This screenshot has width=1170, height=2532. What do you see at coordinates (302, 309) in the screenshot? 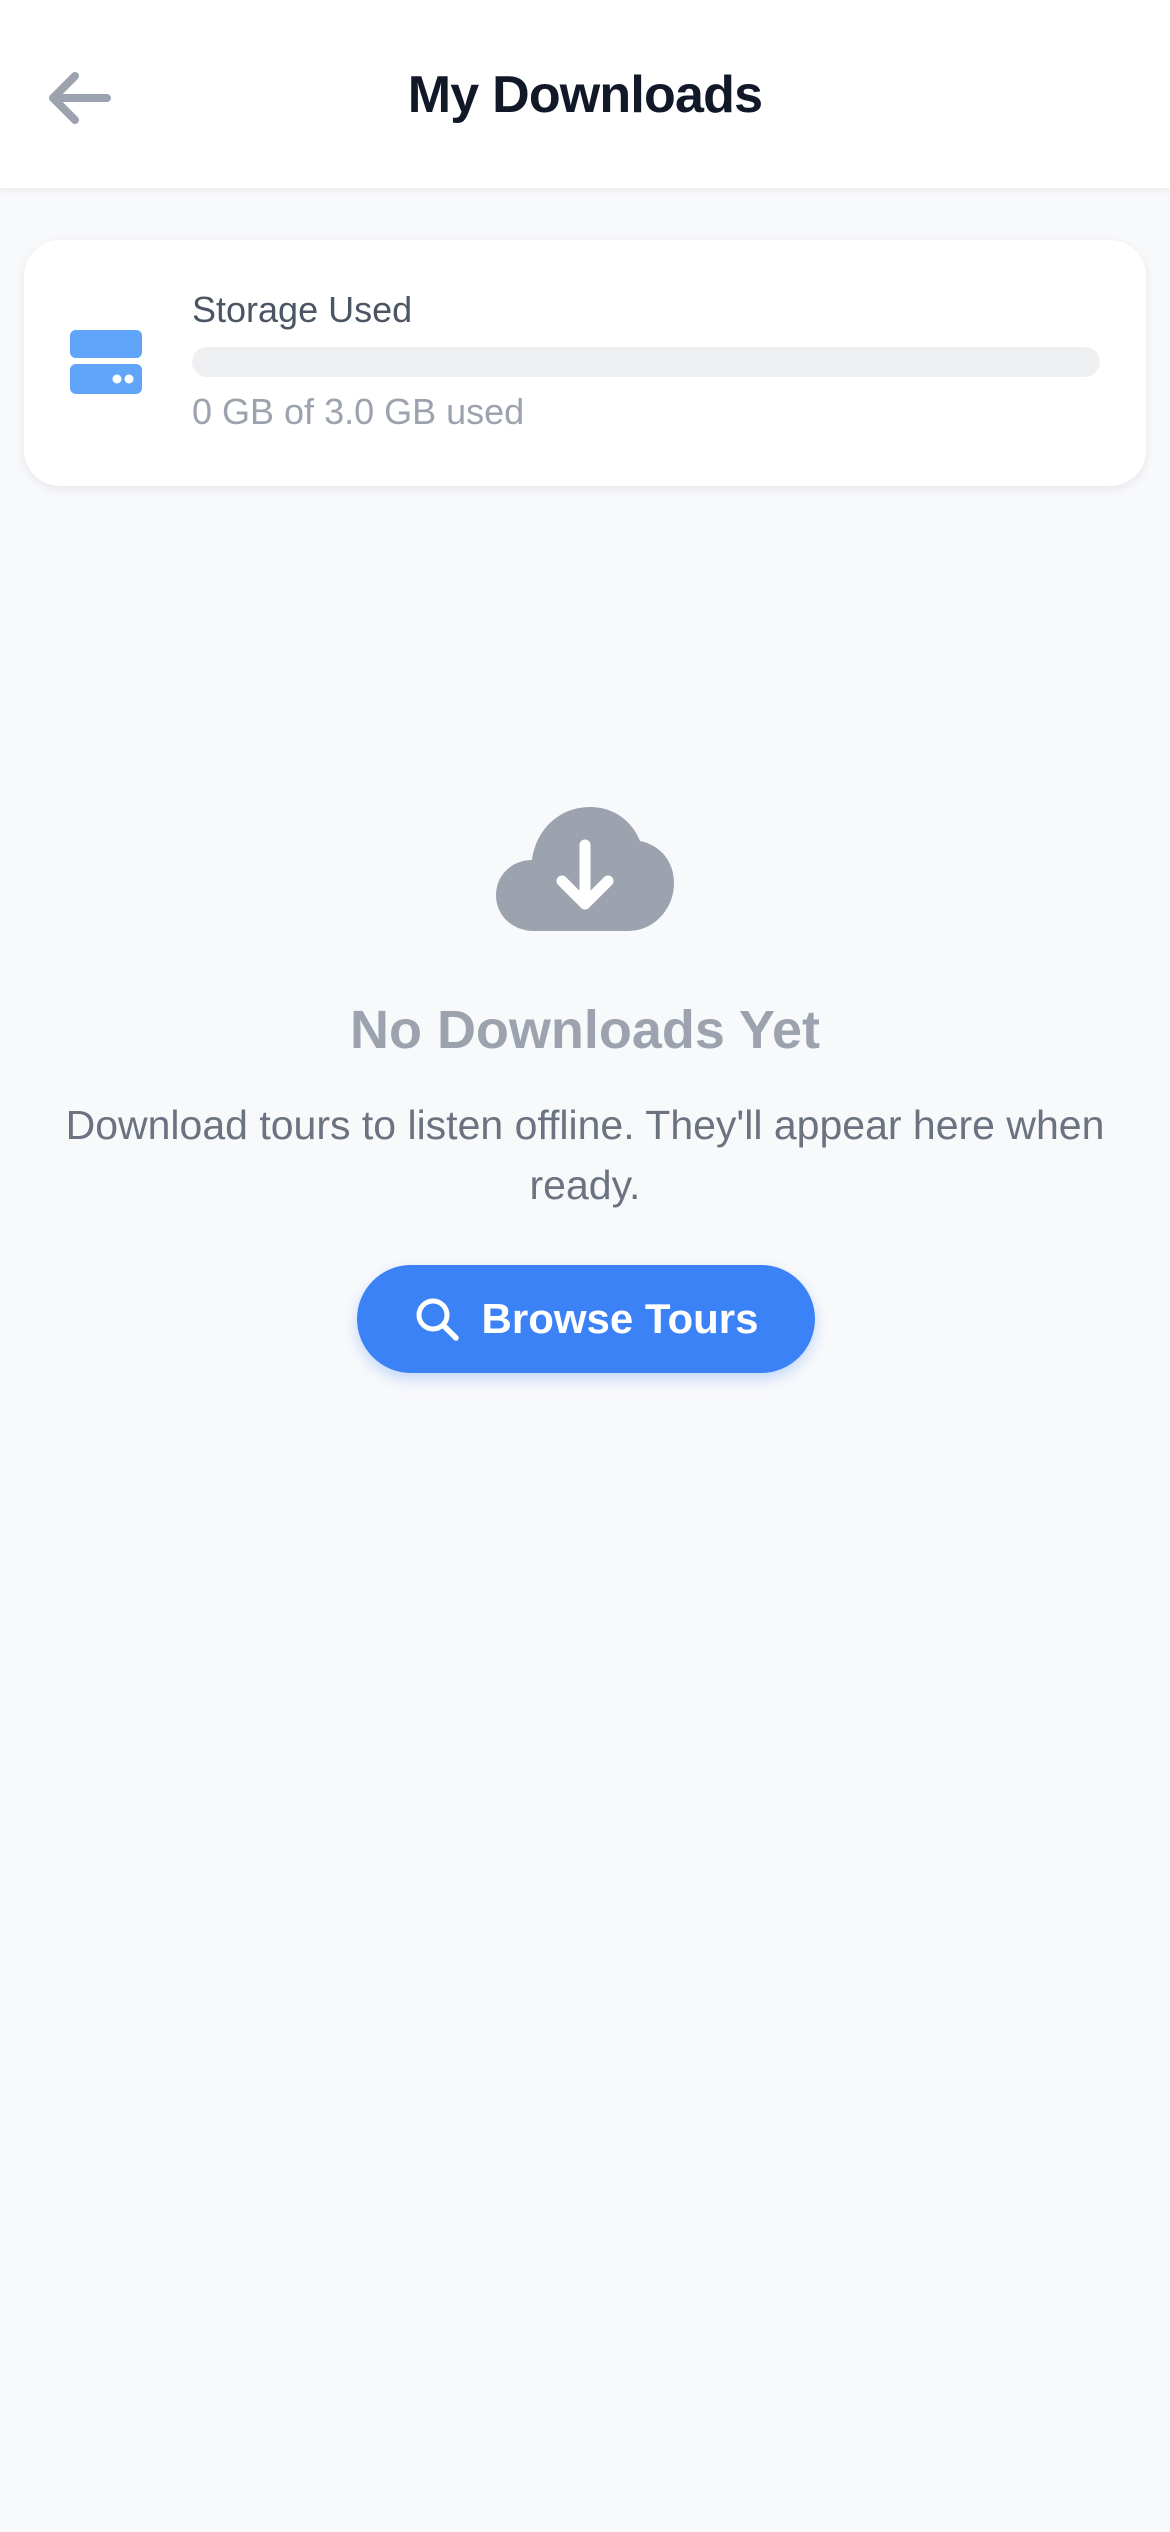
I see `storage-label: Storage Used` at bounding box center [302, 309].